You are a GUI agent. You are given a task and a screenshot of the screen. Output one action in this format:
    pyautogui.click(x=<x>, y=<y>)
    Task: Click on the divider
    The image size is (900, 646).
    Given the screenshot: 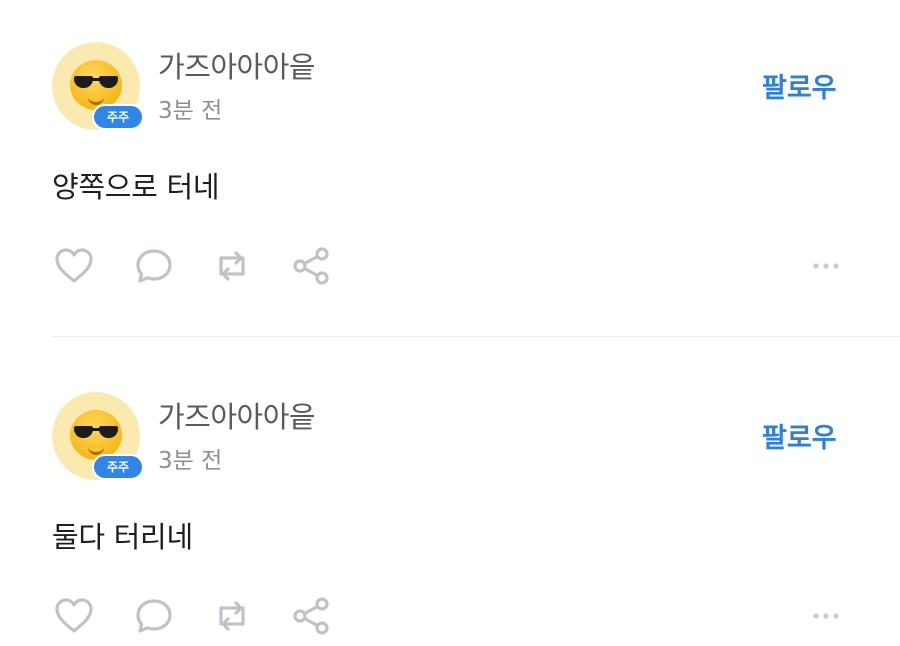 What is the action you would take?
    pyautogui.click(x=476, y=336)
    